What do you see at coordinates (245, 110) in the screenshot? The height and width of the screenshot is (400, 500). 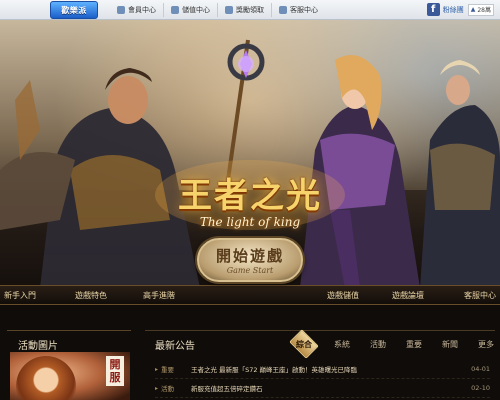 I see `staff-figure` at bounding box center [245, 110].